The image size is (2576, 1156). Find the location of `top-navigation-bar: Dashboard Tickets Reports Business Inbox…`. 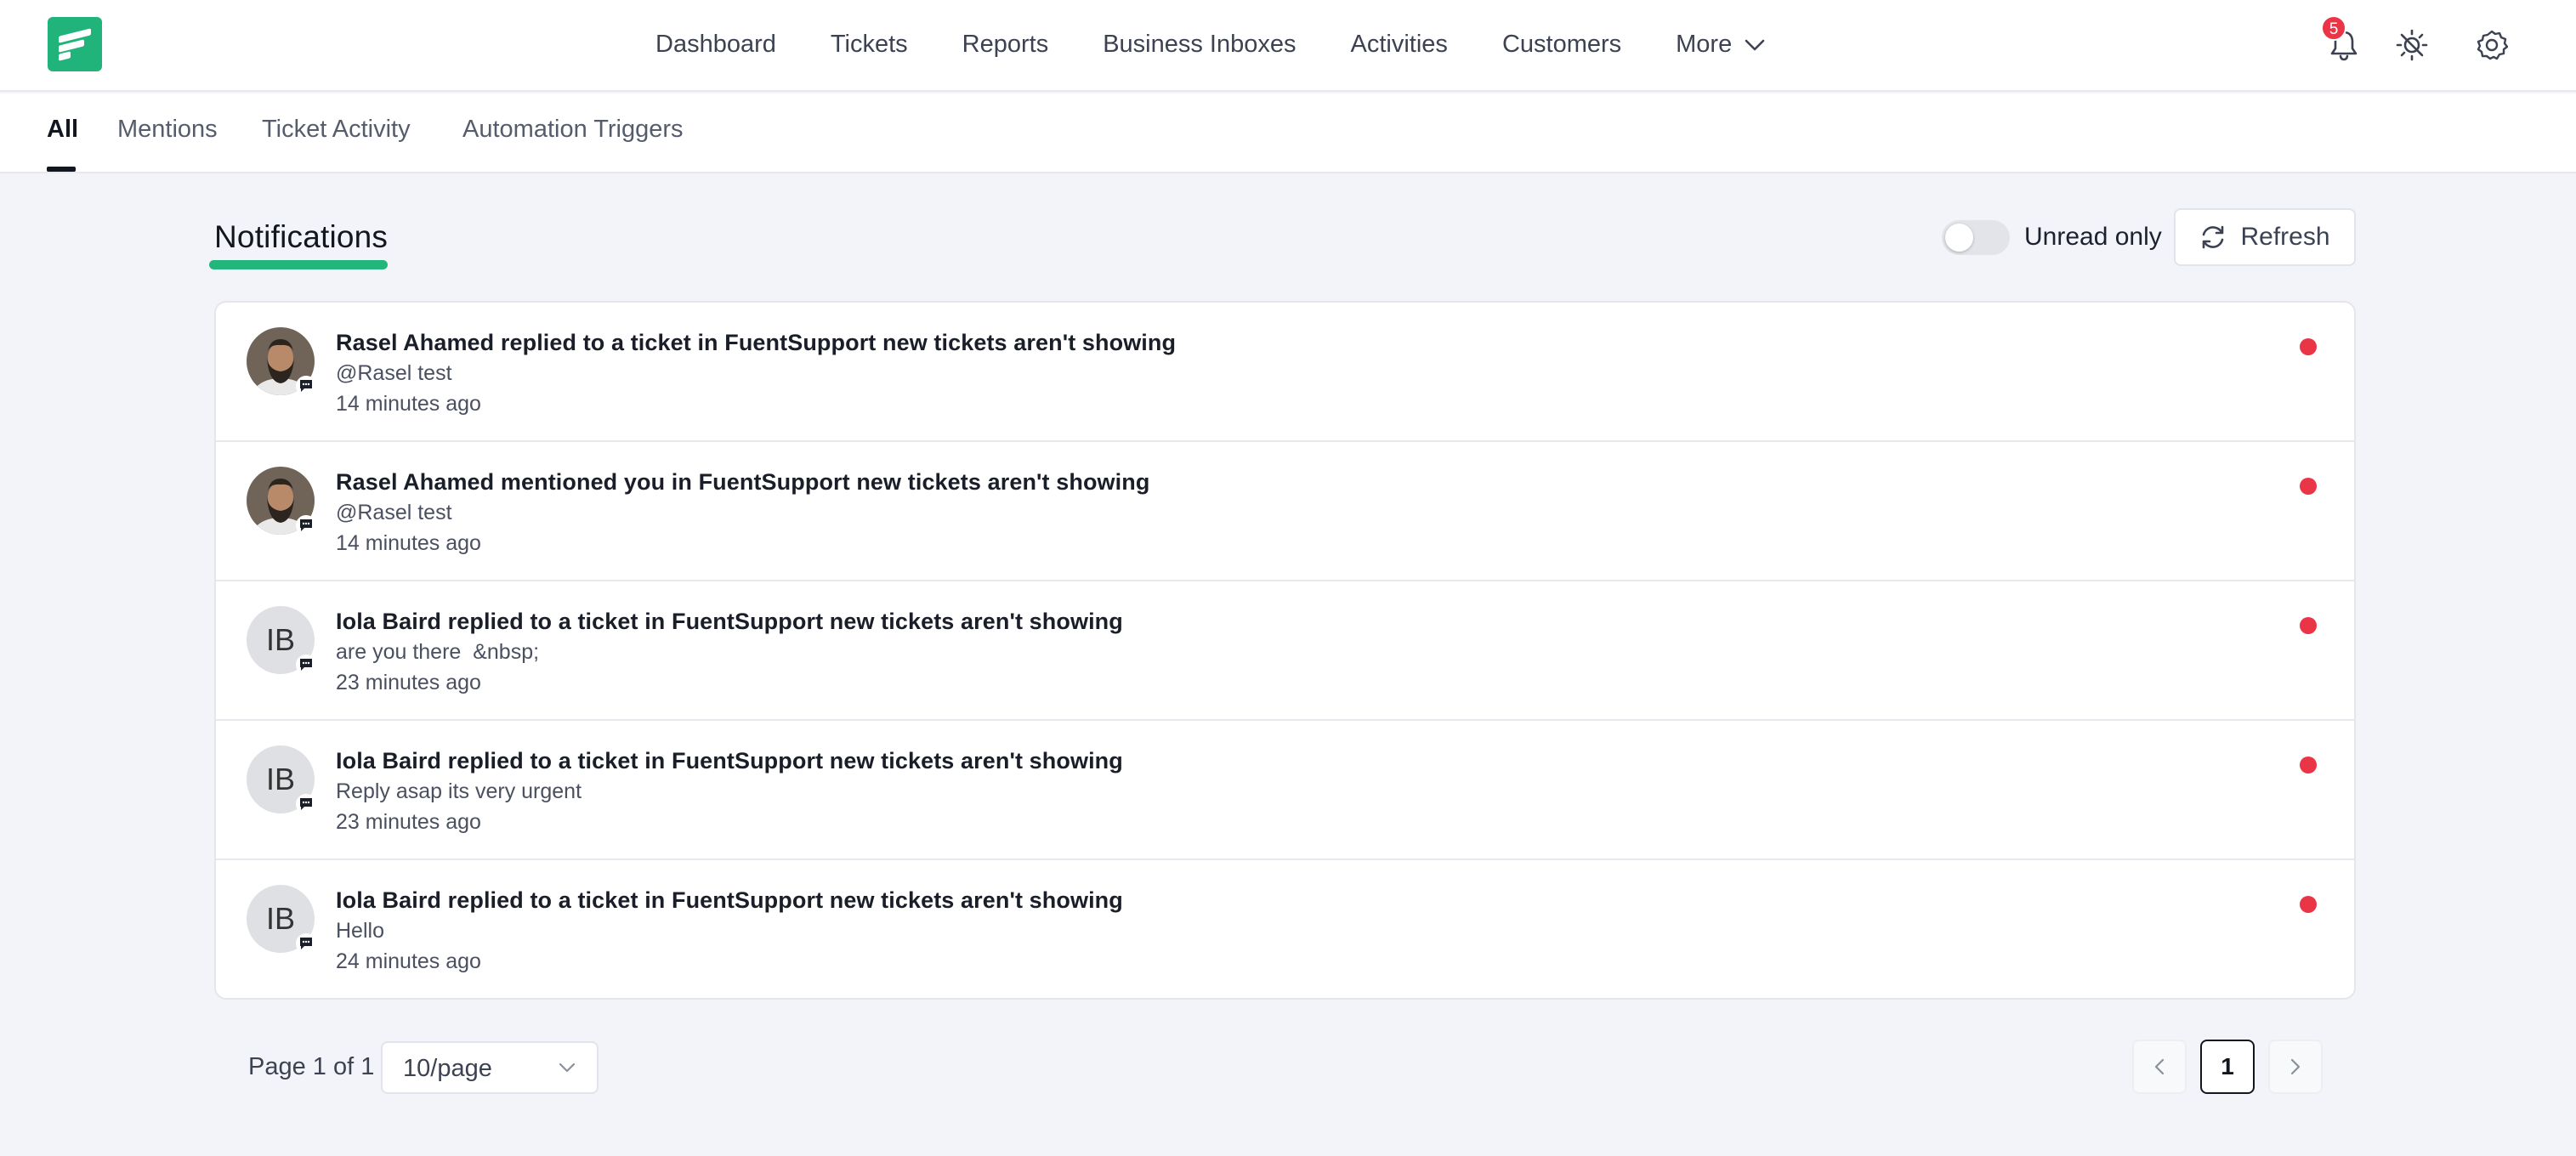

top-navigation-bar: Dashboard Tickets Reports Business Inbox… is located at coordinates (1288, 46).